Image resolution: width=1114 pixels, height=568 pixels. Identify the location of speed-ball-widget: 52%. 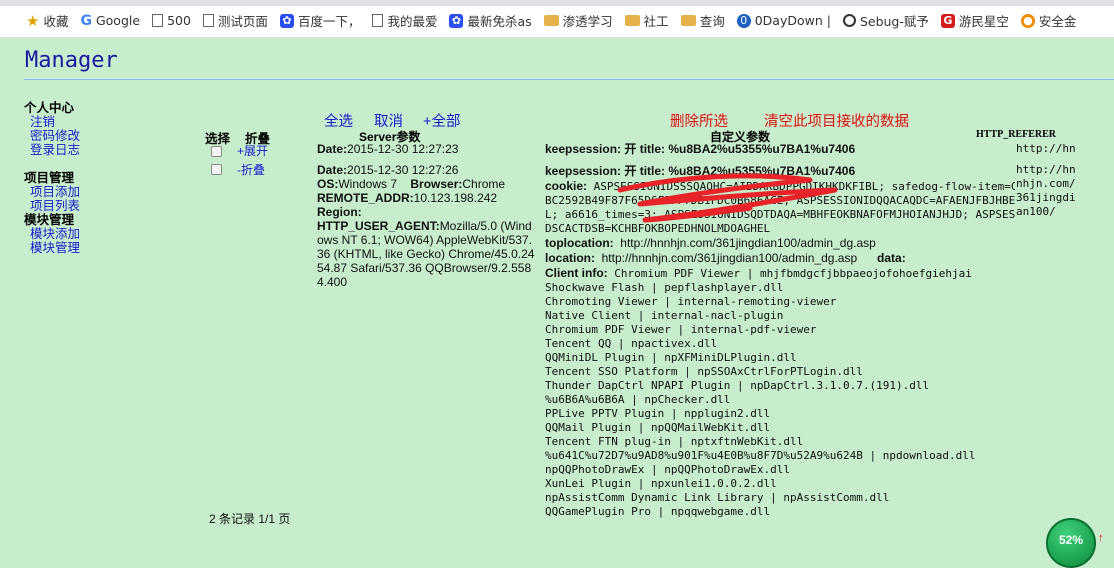
(1071, 543).